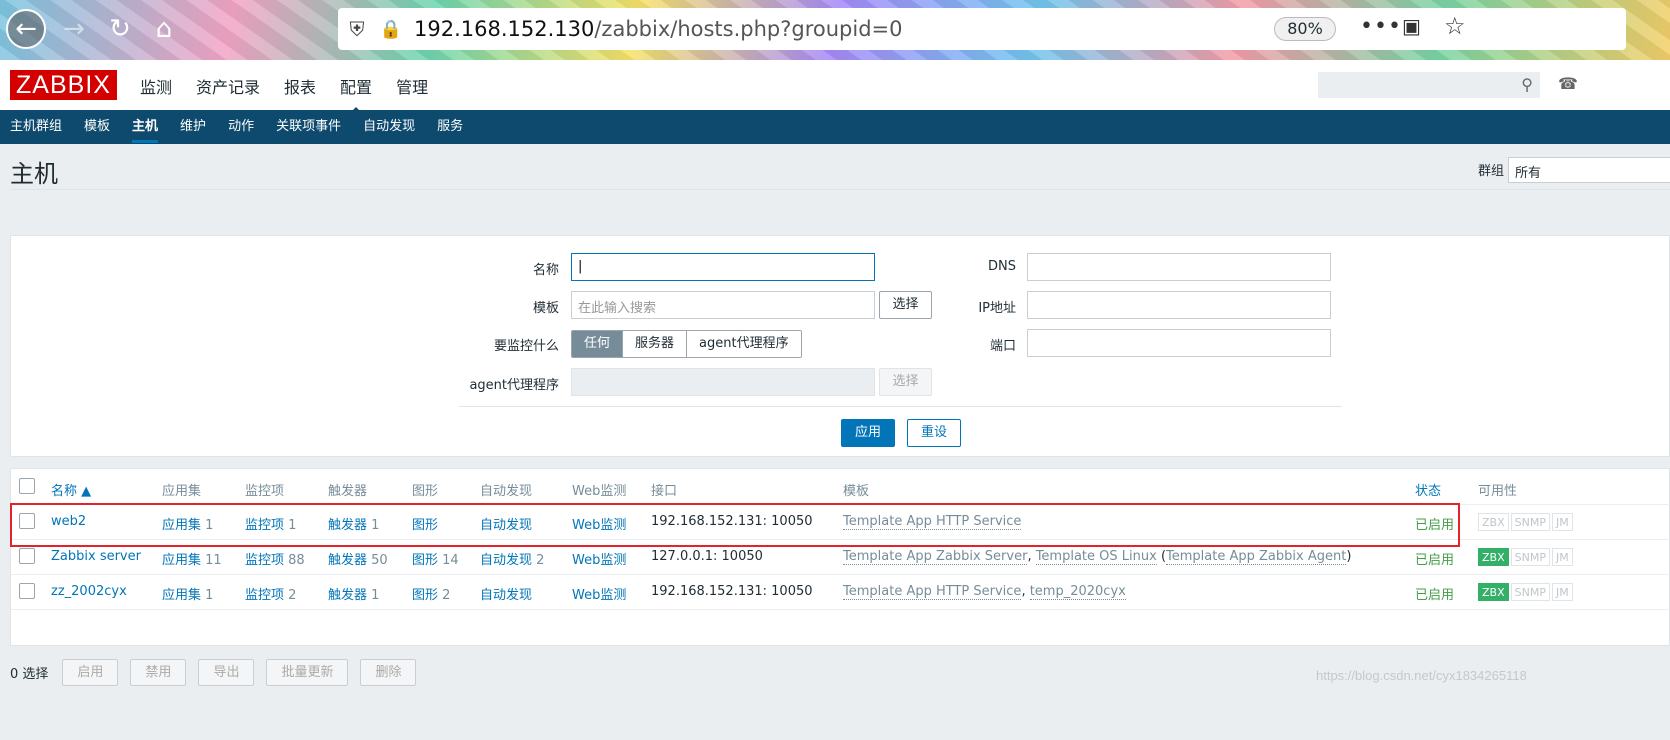 The width and height of the screenshot is (1670, 740). I want to click on reset-button: 重设, so click(934, 433).